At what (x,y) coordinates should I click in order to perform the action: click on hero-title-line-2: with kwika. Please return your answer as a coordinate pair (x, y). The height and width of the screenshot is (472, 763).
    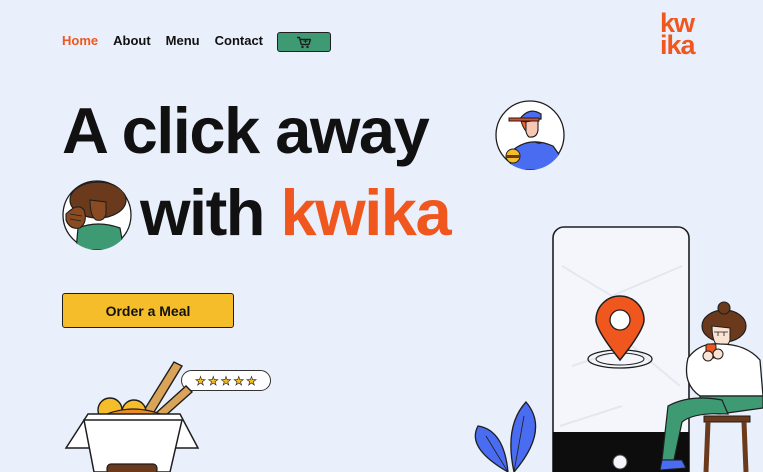
    Looking at the image, I should click on (296, 212).